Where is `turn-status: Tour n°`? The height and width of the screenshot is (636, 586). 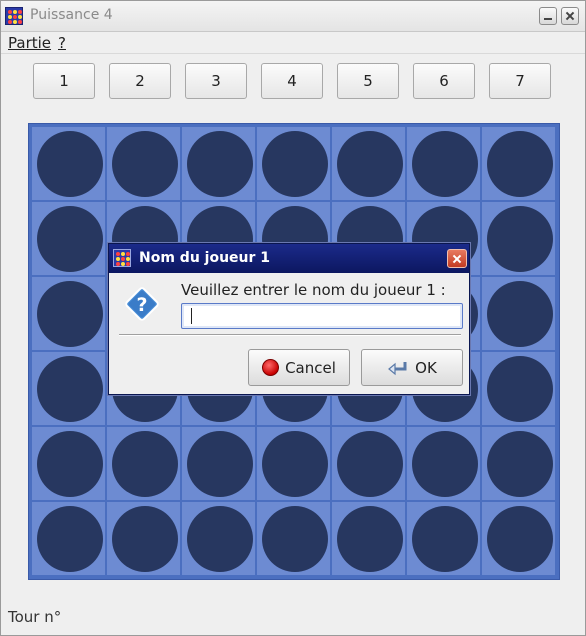
turn-status: Tour n° is located at coordinates (35, 617).